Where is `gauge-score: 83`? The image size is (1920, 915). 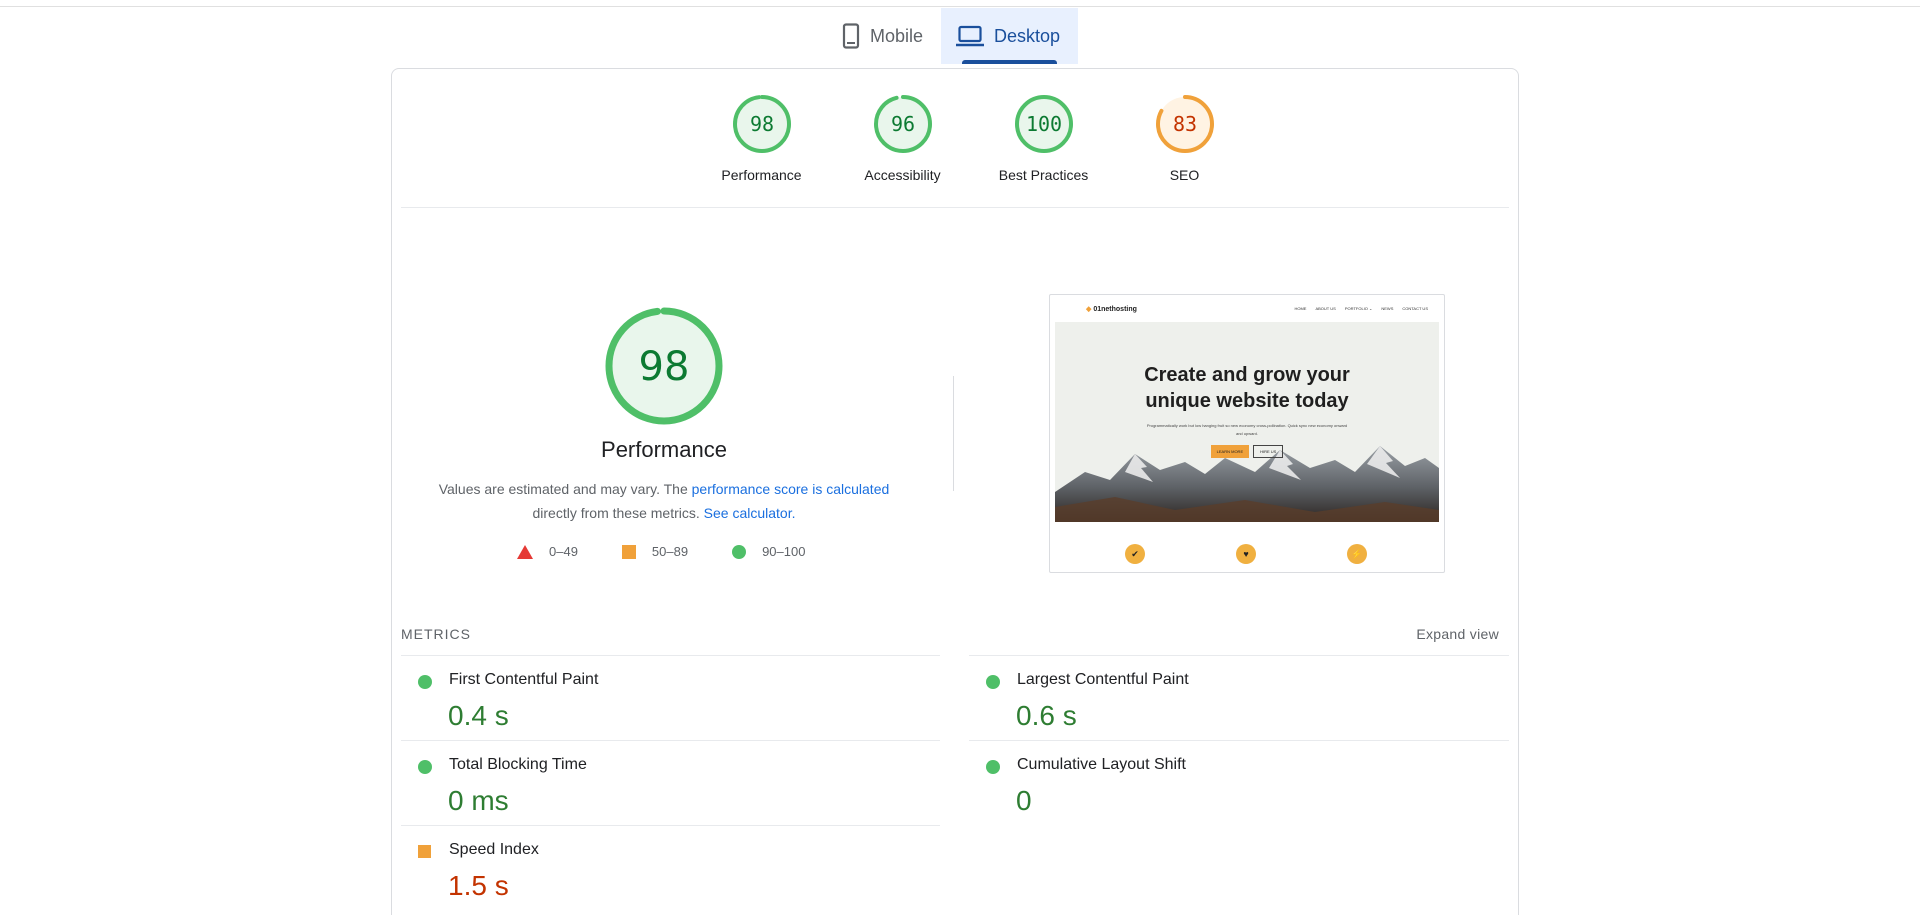
gauge-score: 83 is located at coordinates (1184, 124).